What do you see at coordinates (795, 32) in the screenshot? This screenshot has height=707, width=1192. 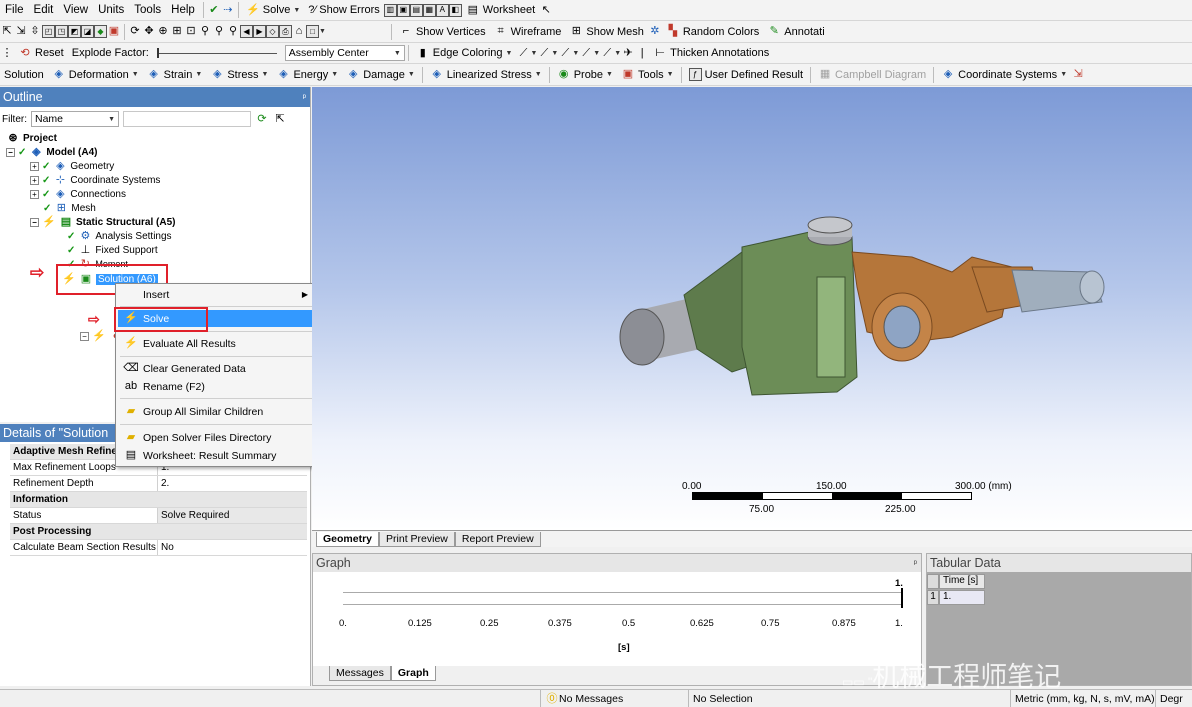 I see `annotations-button: ✎ Annotati` at bounding box center [795, 32].